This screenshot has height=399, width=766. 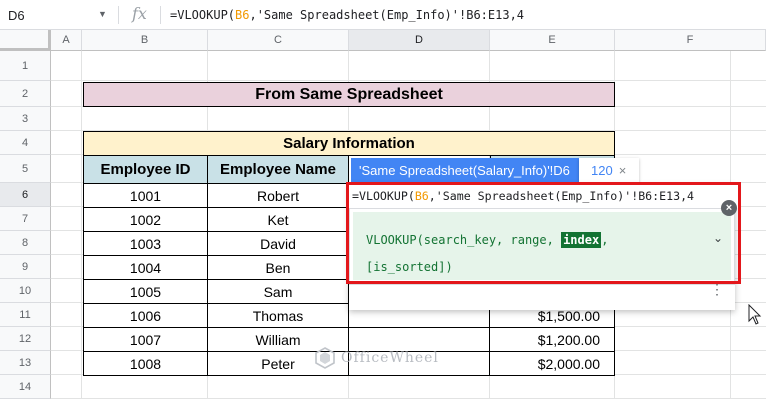 I want to click on column-header-e: E, so click(x=552, y=40).